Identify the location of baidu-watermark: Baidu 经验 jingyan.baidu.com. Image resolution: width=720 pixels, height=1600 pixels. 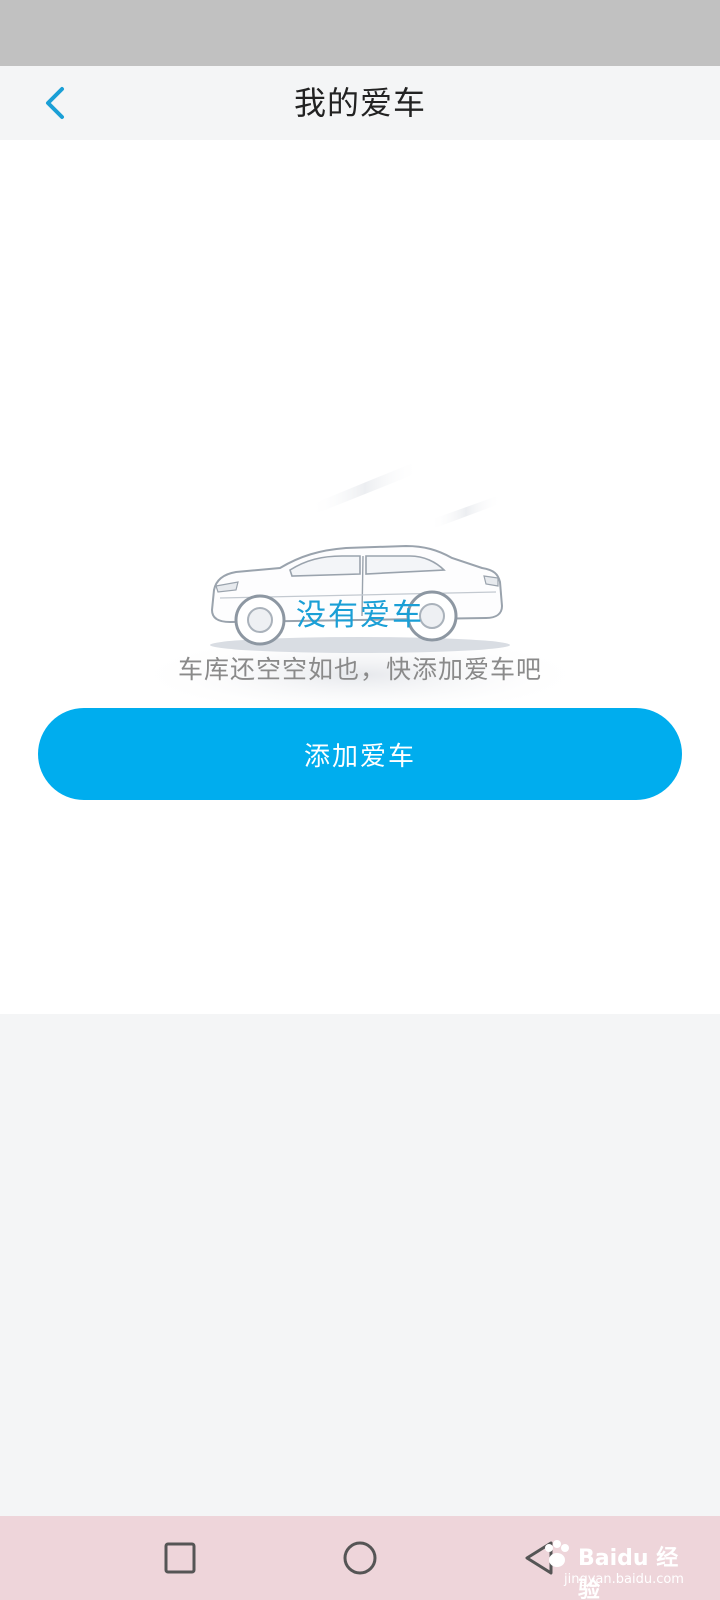
(612, 1568).